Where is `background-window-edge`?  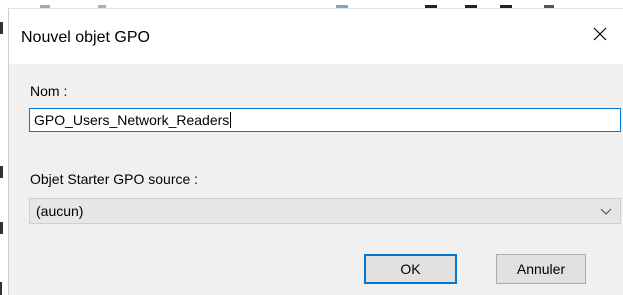 background-window-edge is located at coordinates (311, 4).